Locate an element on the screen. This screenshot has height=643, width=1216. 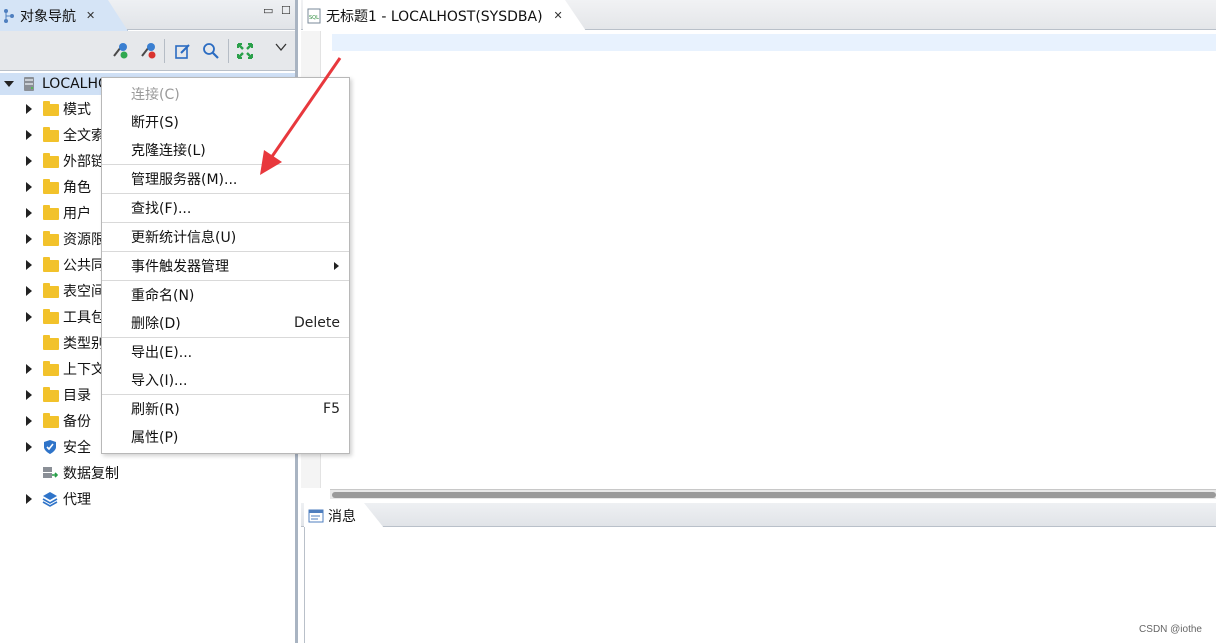
tab-messages: 消息 is located at coordinates (344, 515).